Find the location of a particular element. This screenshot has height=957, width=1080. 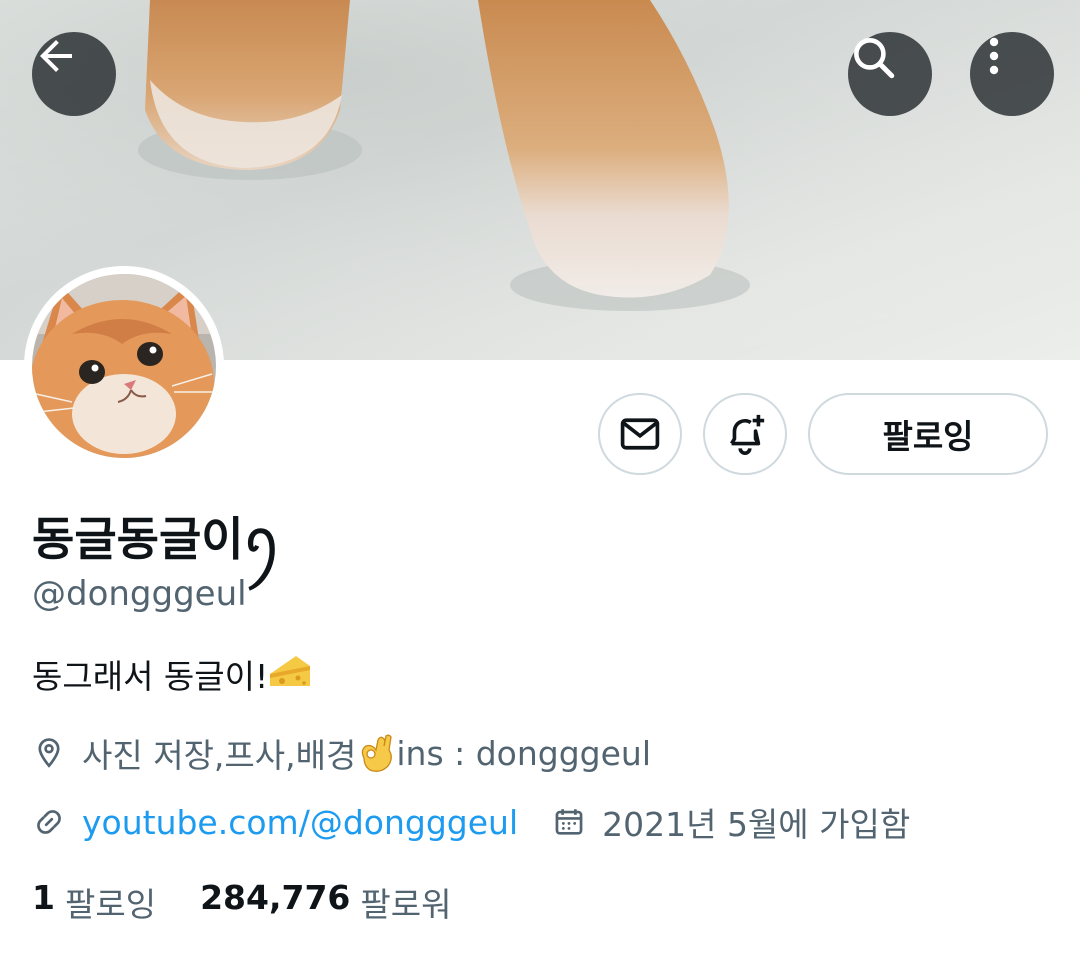

following-count: 1 is located at coordinates (43, 897).